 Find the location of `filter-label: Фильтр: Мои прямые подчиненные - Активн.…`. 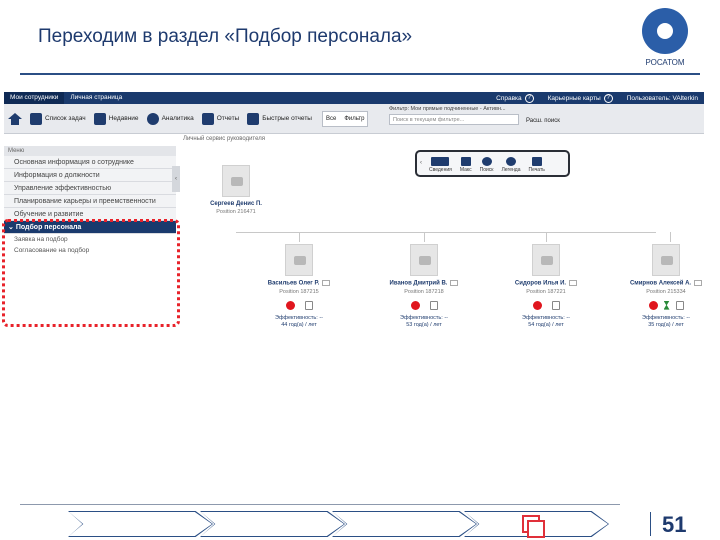

filter-label: Фильтр: Мои прямые подчиненные - Активн.… is located at coordinates (454, 109).